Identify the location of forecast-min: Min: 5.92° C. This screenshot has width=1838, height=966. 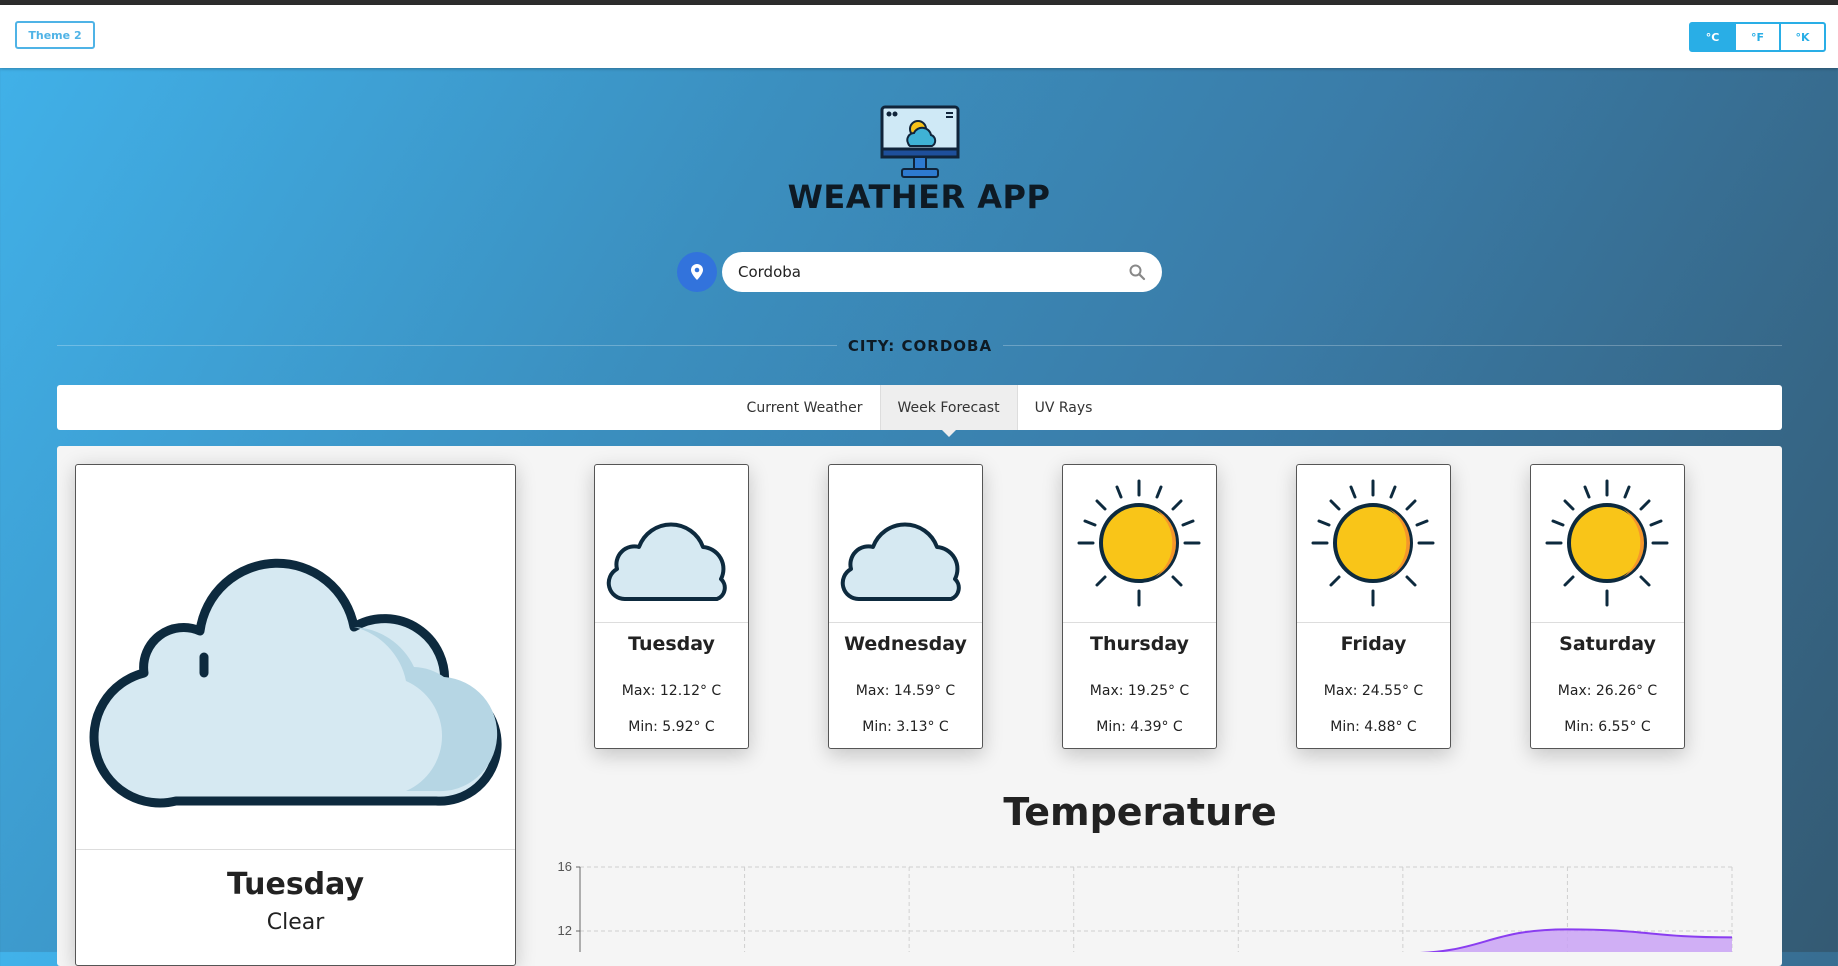
(671, 727).